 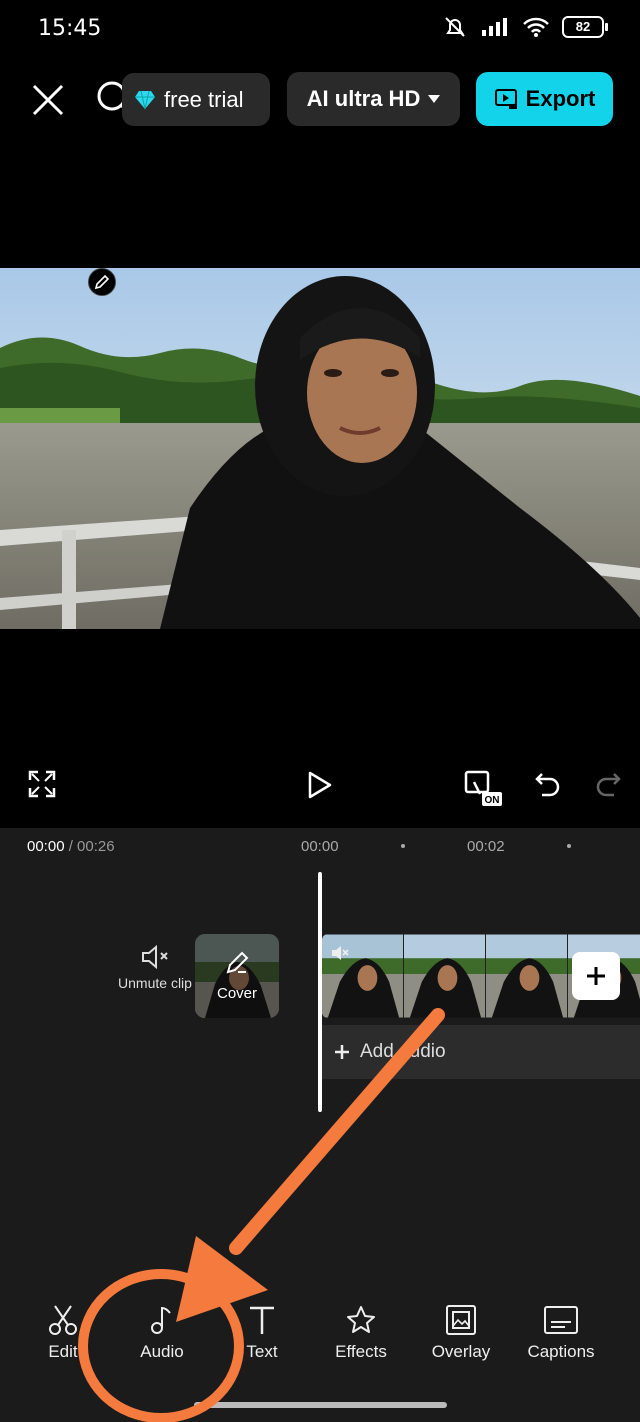 I want to click on wifi-icon, so click(x=536, y=27).